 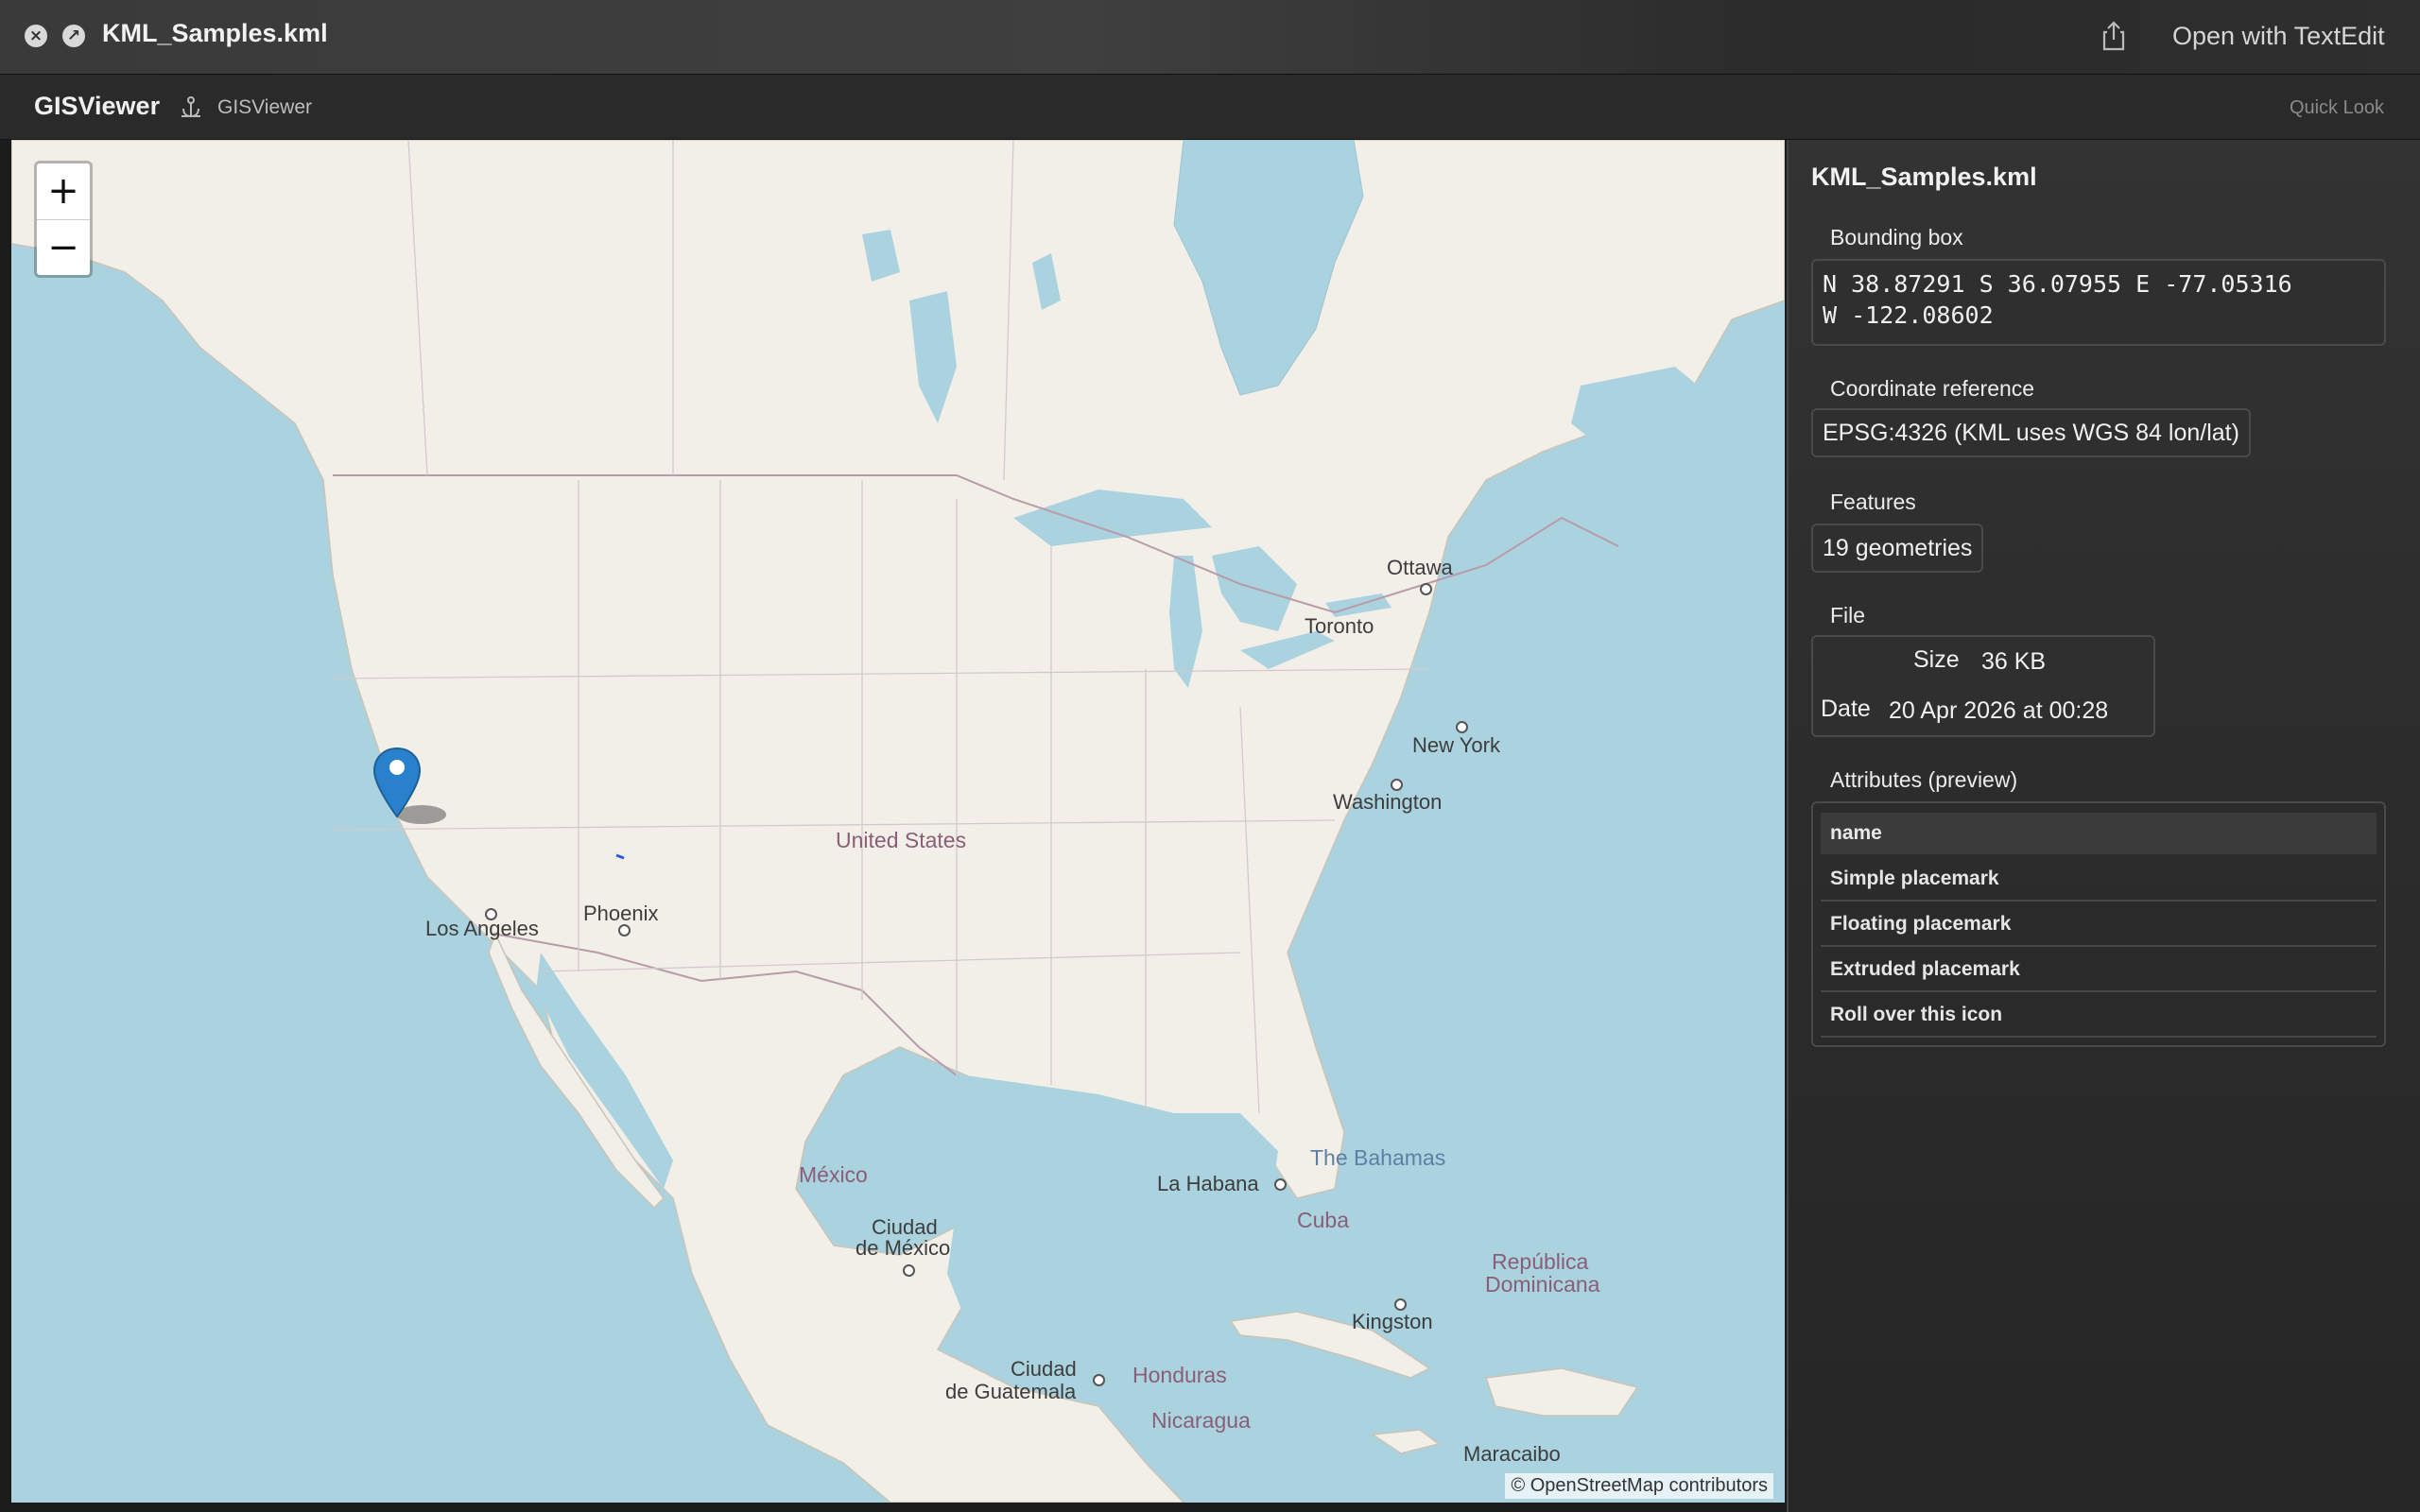 What do you see at coordinates (1932, 388) in the screenshot?
I see `crs-label: Coordinate reference` at bounding box center [1932, 388].